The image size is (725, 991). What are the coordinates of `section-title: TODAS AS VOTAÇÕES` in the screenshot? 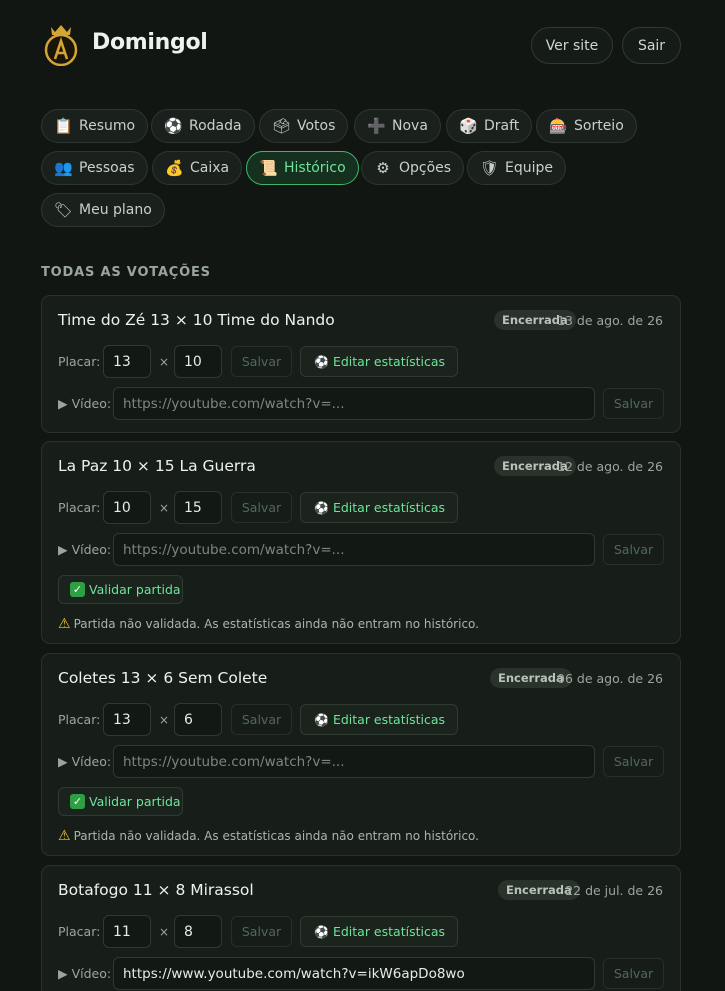 It's located at (126, 272).